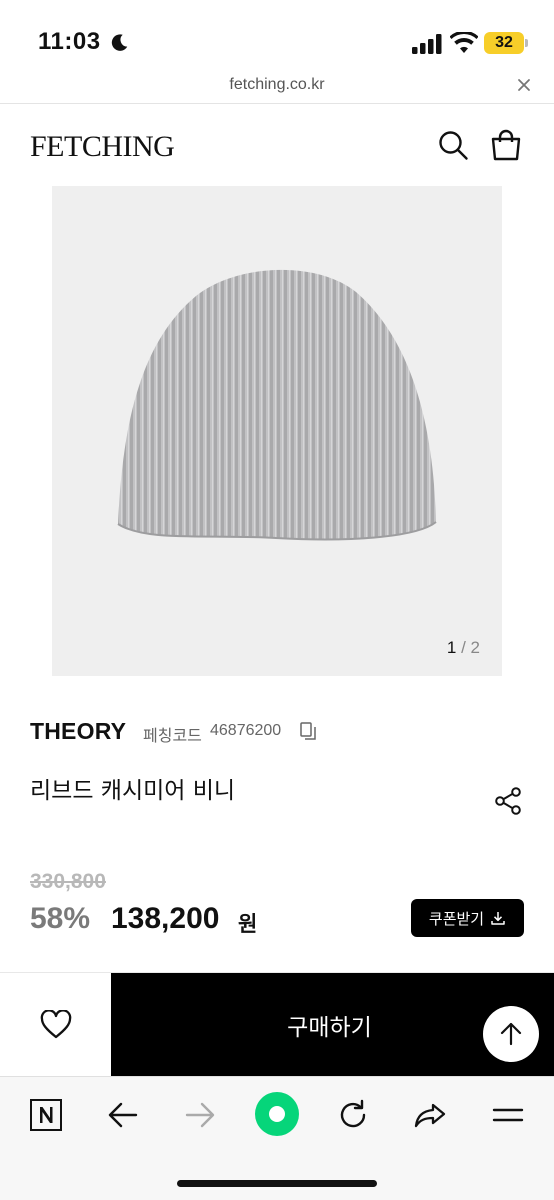  I want to click on back-button, so click(123, 1115).